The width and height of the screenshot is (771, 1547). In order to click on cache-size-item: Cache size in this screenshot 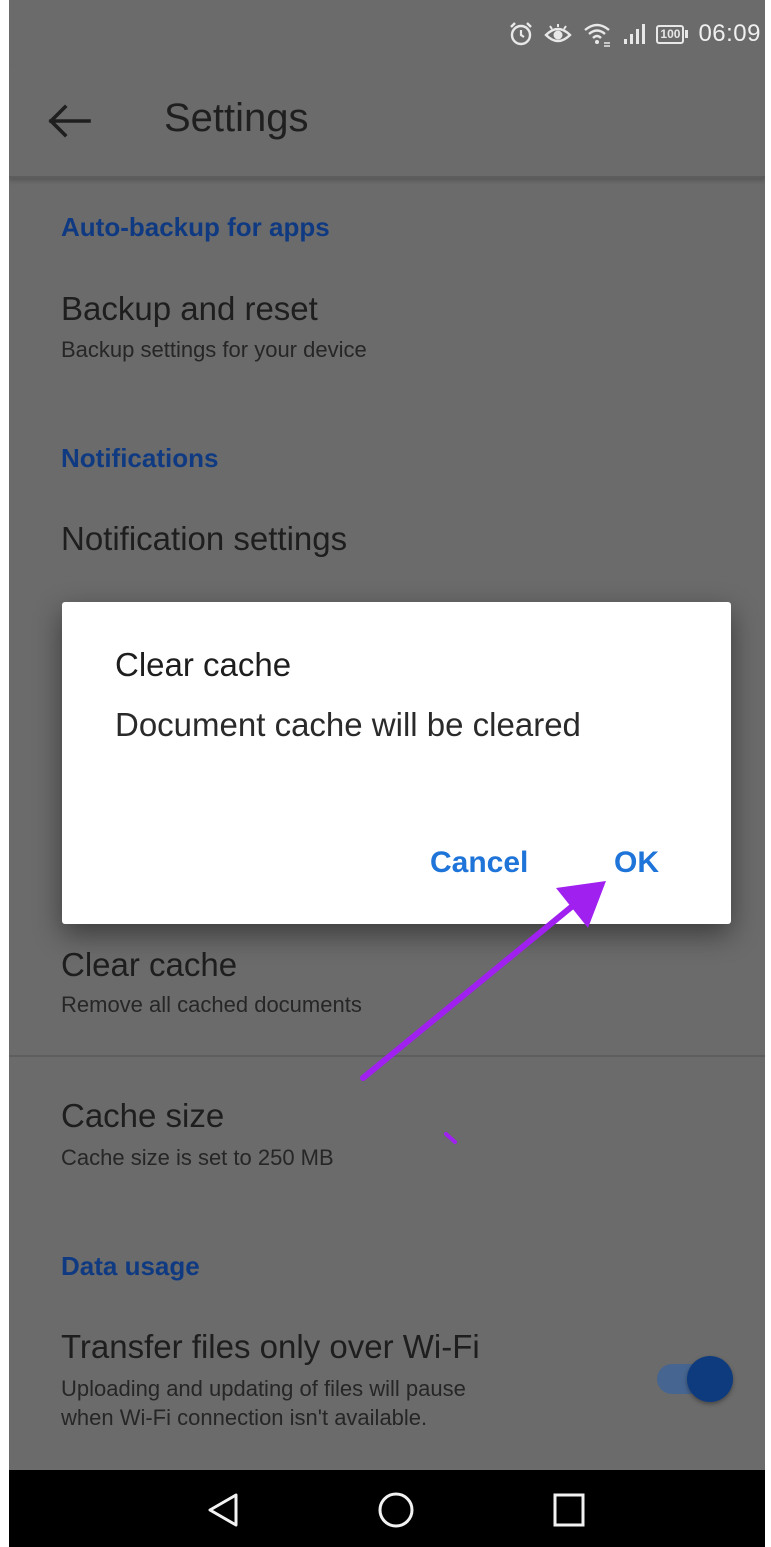, I will do `click(142, 1116)`.